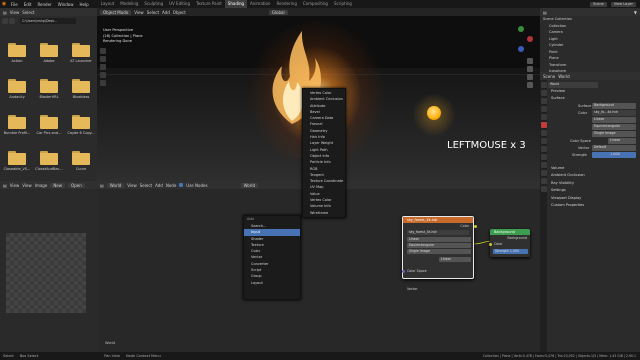 Image resolution: width=640 pixels, height=360 pixels. Describe the element at coordinates (403, 271) in the screenshot. I see `env-vector-socket` at that location.